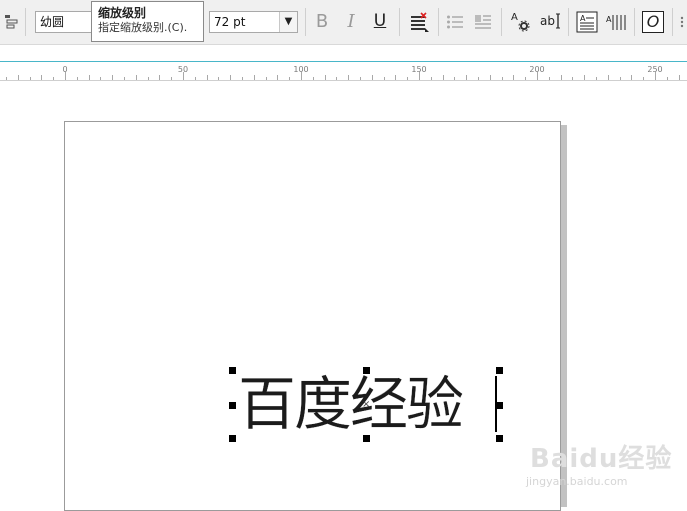  I want to click on tooltip-description: 指定缩放级别.(C)., so click(143, 27).